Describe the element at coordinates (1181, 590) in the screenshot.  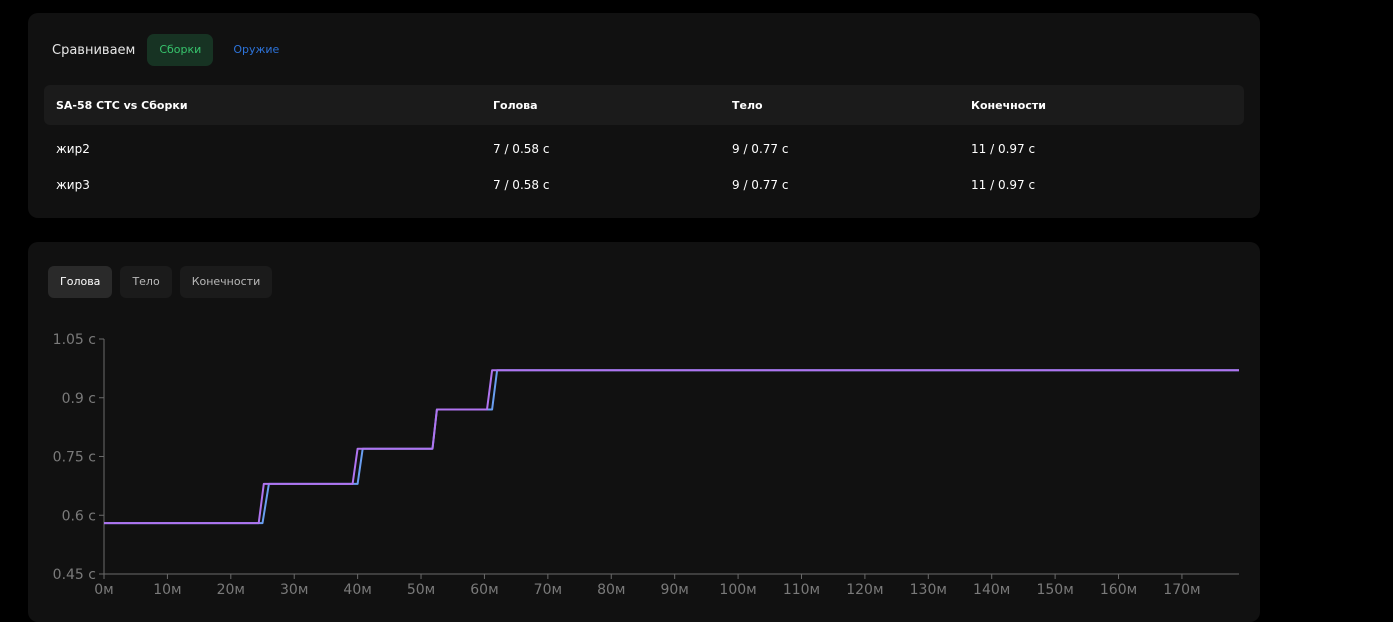
I see `x-tick-label: 170м` at that location.